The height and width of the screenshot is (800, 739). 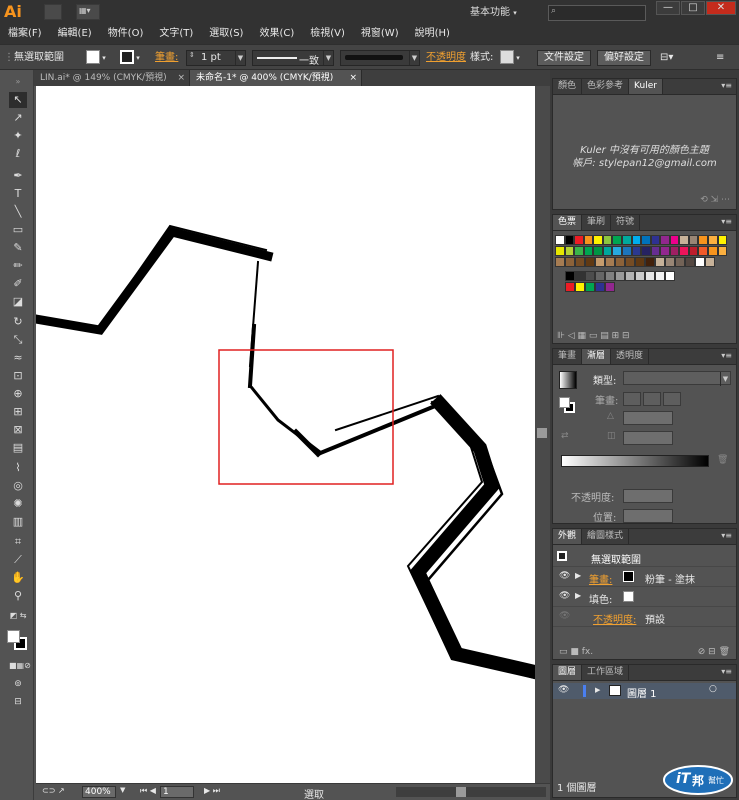 What do you see at coordinates (18, 340) in the screenshot?
I see `scale-tool-icon: ⤡` at bounding box center [18, 340].